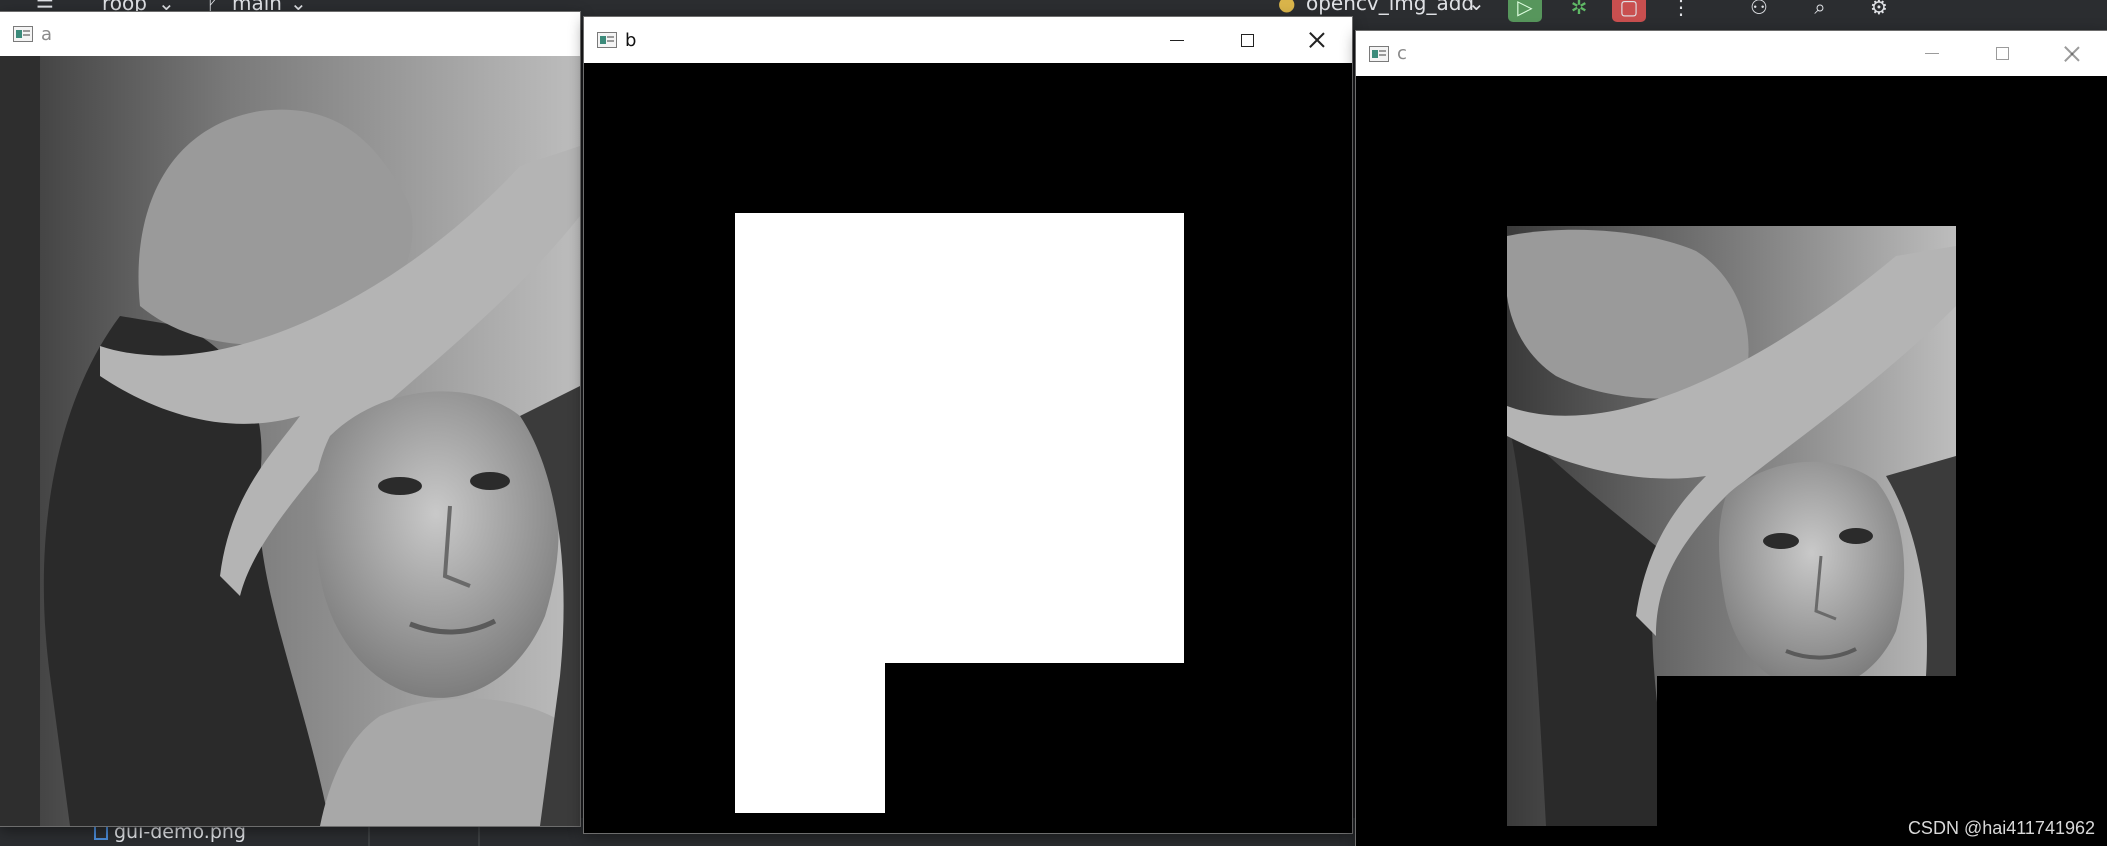  What do you see at coordinates (631, 40) in the screenshot?
I see `window-title: b` at bounding box center [631, 40].